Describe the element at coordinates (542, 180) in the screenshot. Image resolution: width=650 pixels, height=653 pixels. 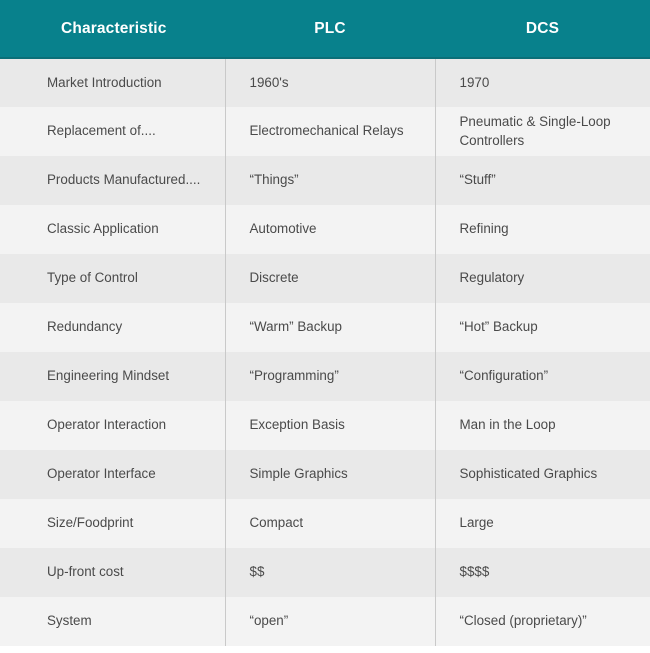
I see `cell-dcs: “Stuff”` at that location.